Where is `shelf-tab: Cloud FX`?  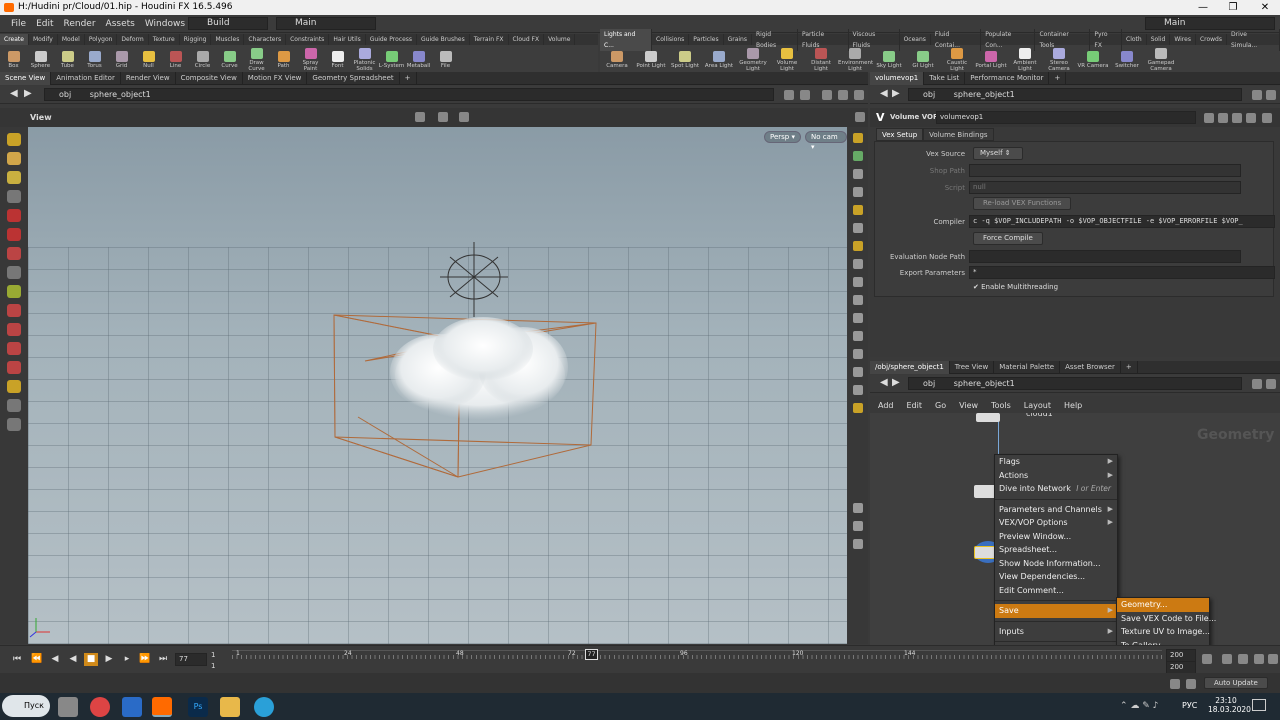
shelf-tab: Cloud FX is located at coordinates (527, 39).